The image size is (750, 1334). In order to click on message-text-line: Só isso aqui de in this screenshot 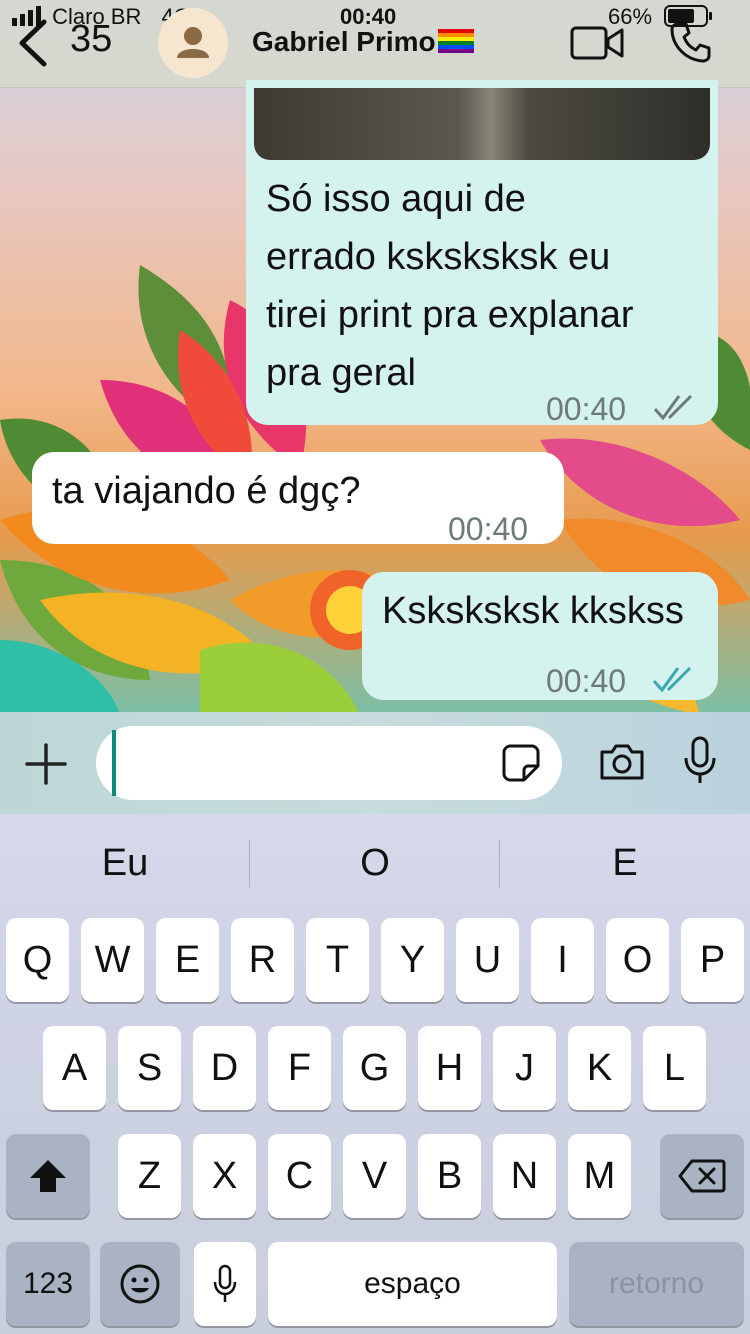, I will do `click(396, 199)`.